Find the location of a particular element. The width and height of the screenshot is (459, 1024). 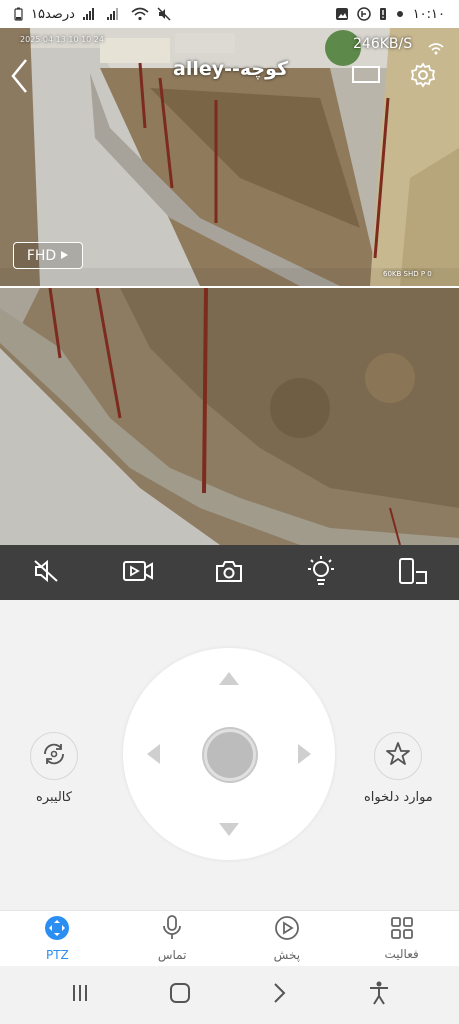

favorites-control: موارد دلخواه is located at coordinates (398, 768).